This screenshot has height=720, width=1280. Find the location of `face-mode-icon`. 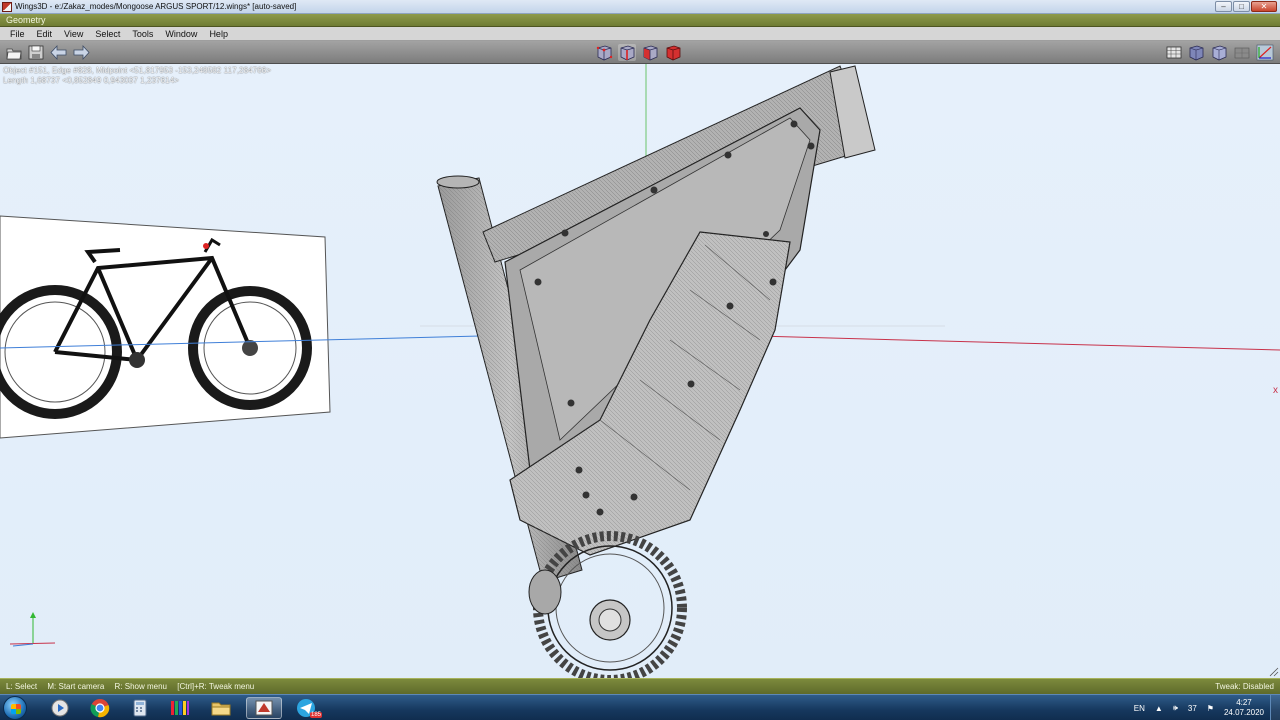

face-mode-icon is located at coordinates (650, 52).